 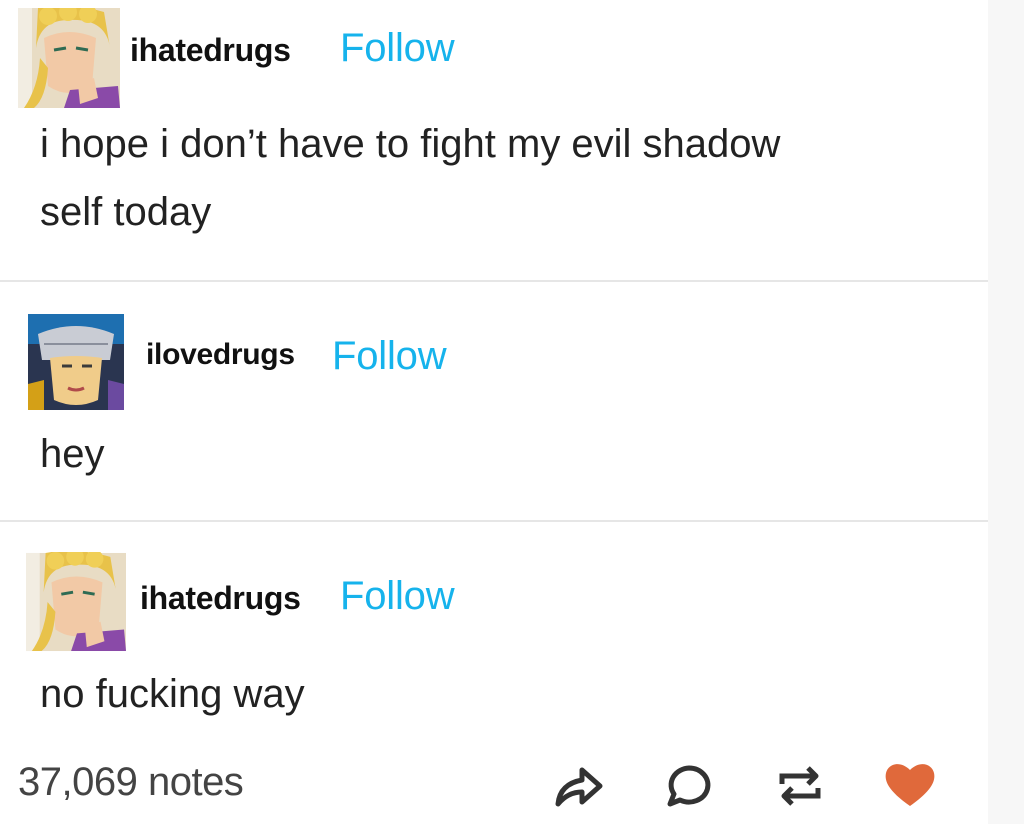 I want to click on notes-count: 37,069 notes, so click(x=131, y=782).